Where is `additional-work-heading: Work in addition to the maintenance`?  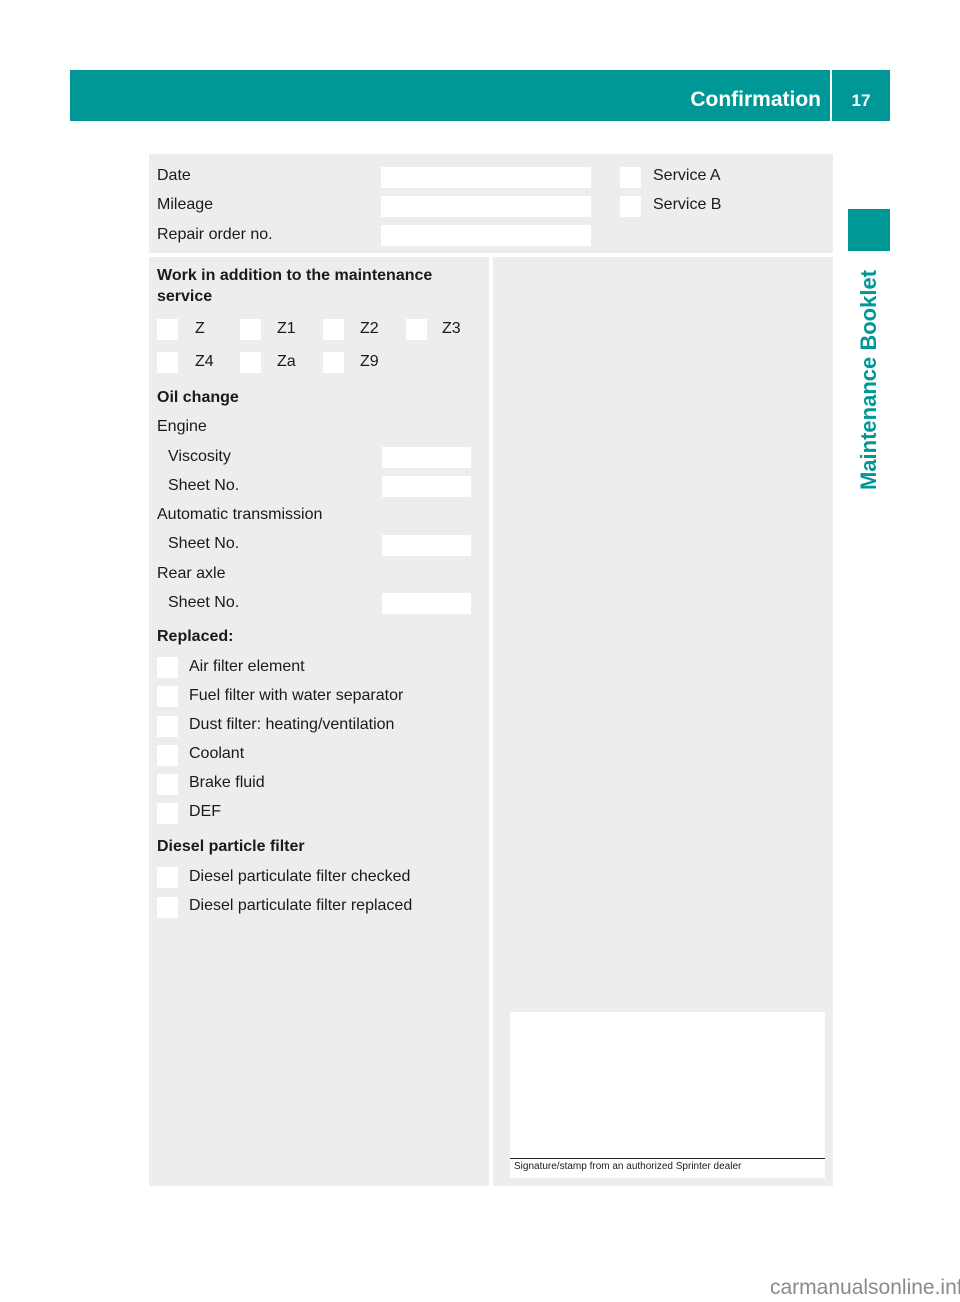 additional-work-heading: Work in addition to the maintenance is located at coordinates (295, 275).